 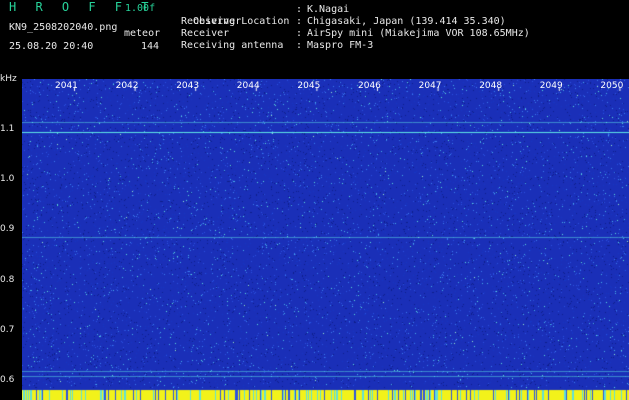 I want to click on time-tick-label: 2048, so click(x=491, y=86).